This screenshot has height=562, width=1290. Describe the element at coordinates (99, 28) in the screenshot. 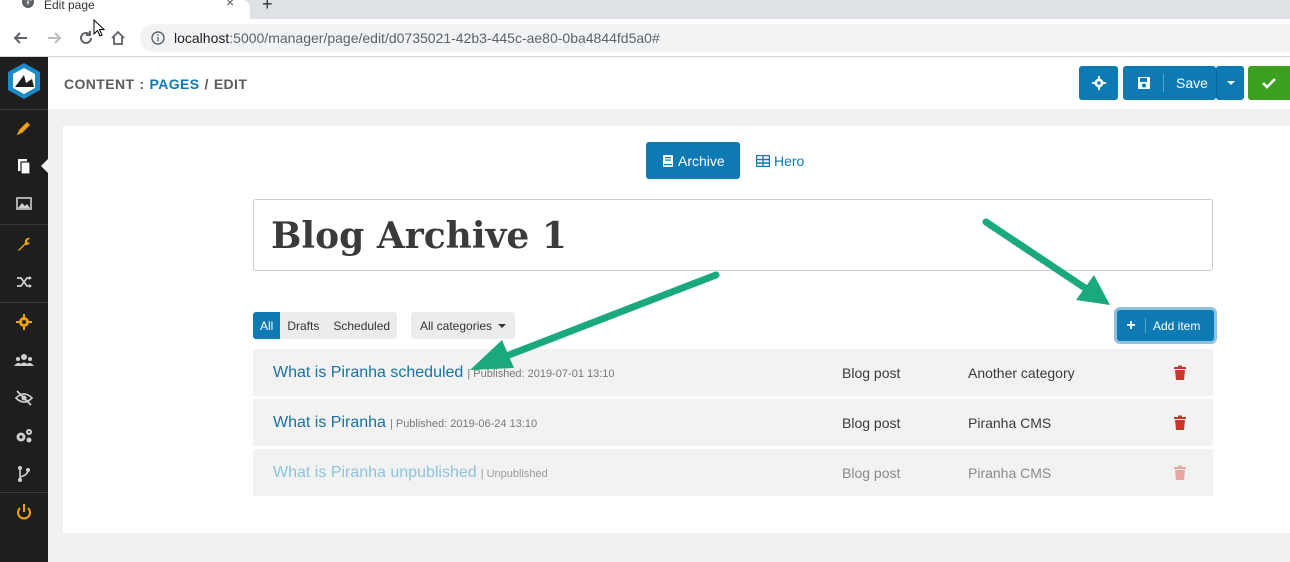

I see `mouse-cursor-icon` at that location.